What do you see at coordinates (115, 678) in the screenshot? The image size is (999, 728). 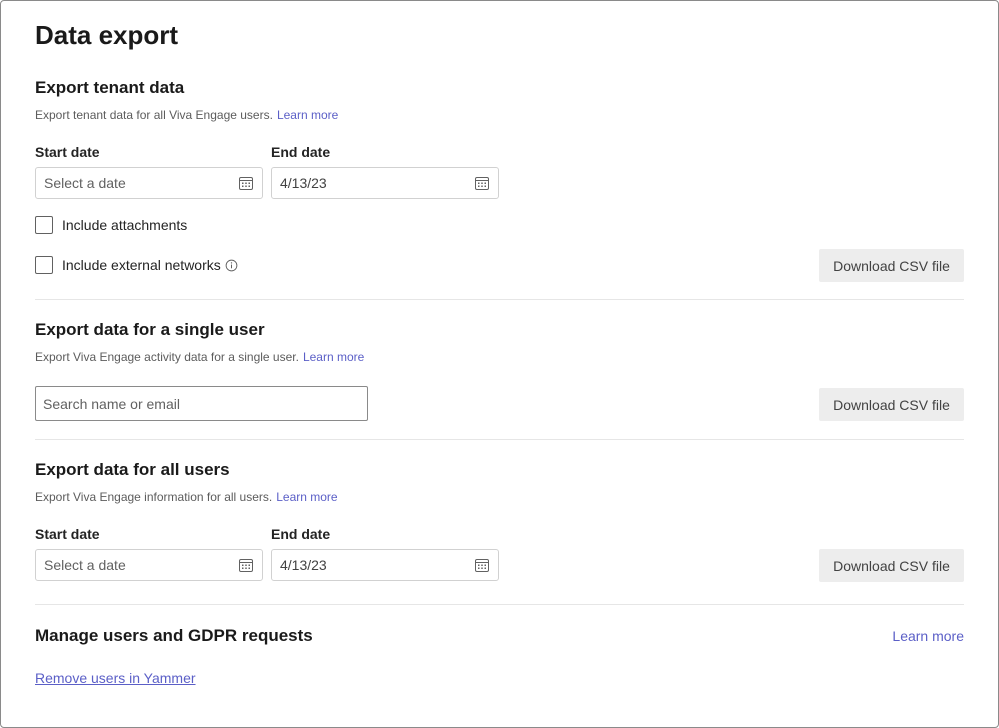 I see `remove-users-link: Remove users in Yammer` at bounding box center [115, 678].